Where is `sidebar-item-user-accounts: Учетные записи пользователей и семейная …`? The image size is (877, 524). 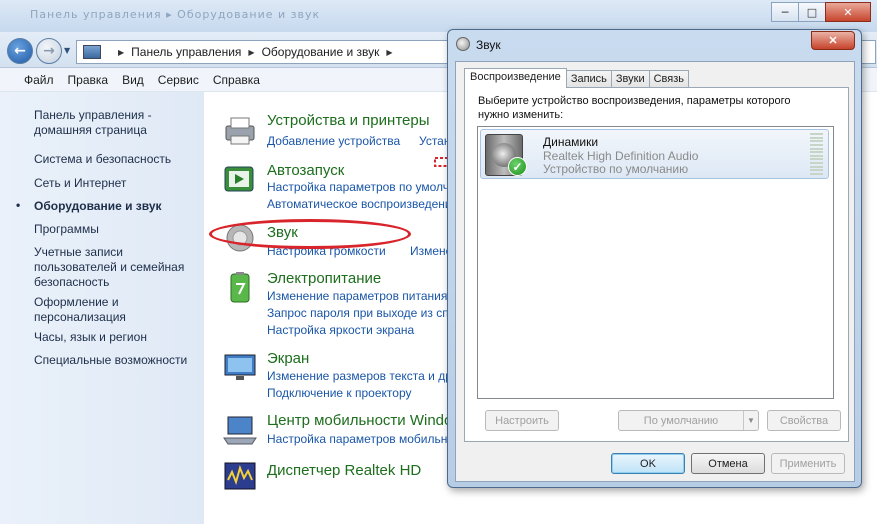 sidebar-item-user-accounts: Учетные записи пользователей и семейная … is located at coordinates (116, 267).